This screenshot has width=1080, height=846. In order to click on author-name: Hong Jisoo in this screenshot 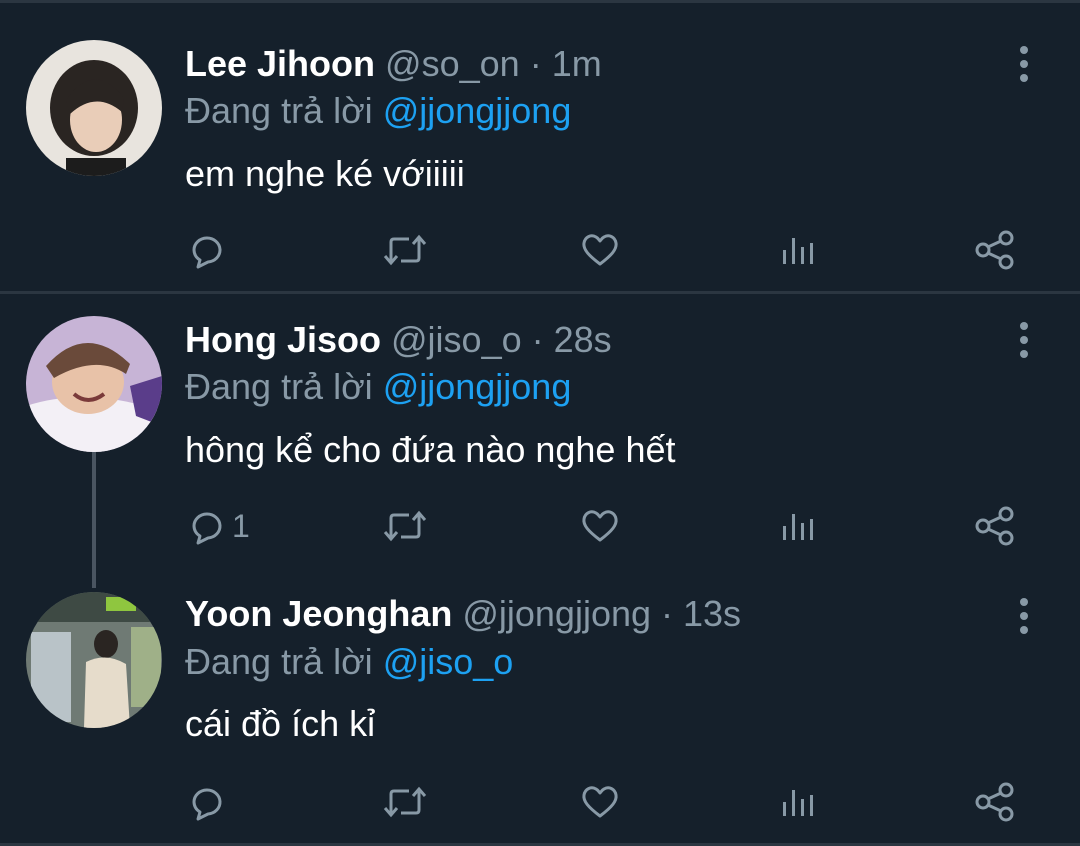, I will do `click(283, 339)`.